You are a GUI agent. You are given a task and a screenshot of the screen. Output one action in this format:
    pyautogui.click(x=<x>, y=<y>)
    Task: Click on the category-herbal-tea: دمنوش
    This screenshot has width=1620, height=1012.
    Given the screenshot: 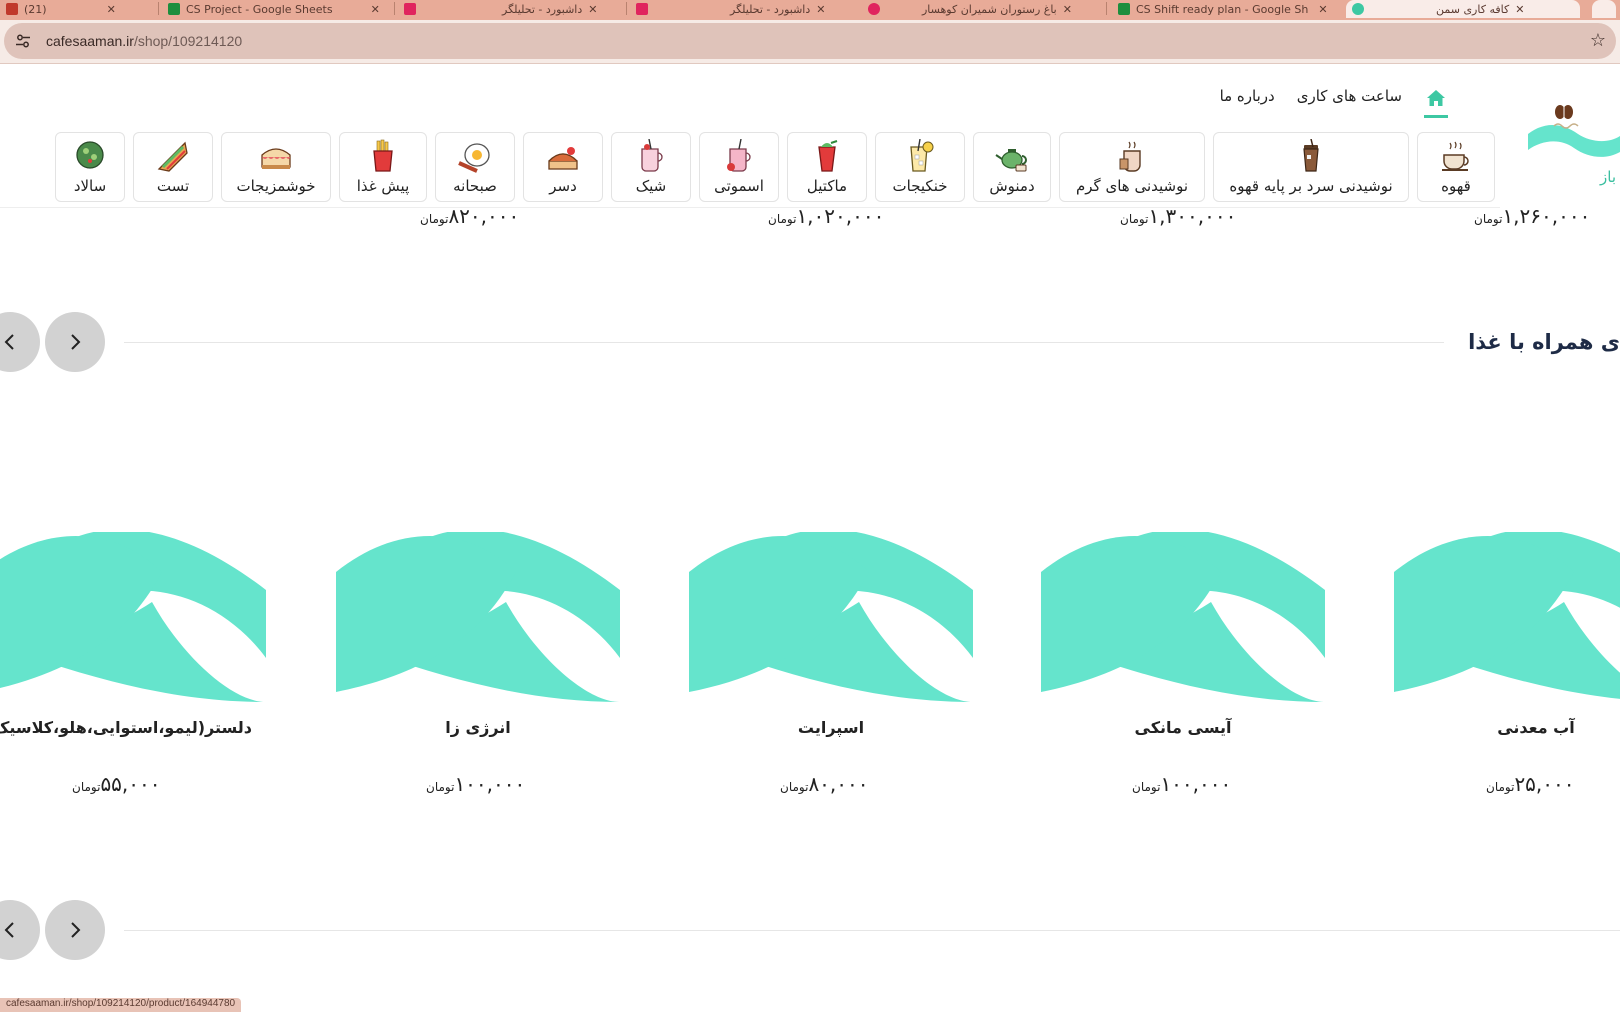 What is the action you would take?
    pyautogui.click(x=1012, y=167)
    